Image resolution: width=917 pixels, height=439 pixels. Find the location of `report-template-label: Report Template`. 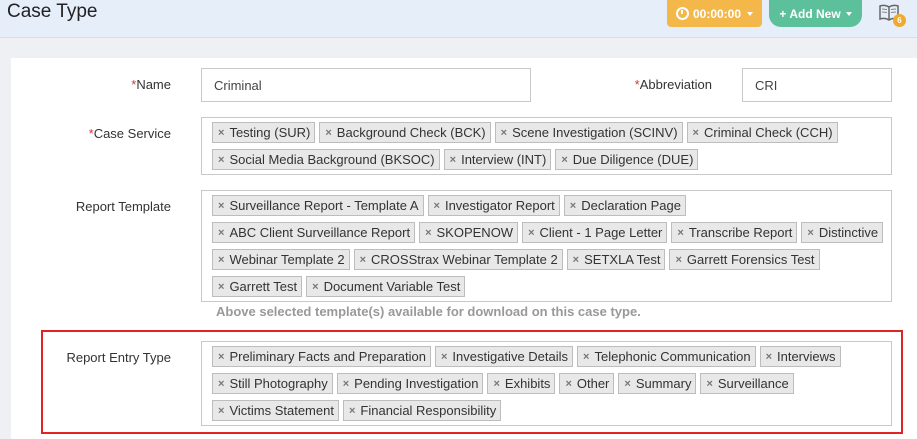

report-template-label: Report Template is located at coordinates (123, 206).